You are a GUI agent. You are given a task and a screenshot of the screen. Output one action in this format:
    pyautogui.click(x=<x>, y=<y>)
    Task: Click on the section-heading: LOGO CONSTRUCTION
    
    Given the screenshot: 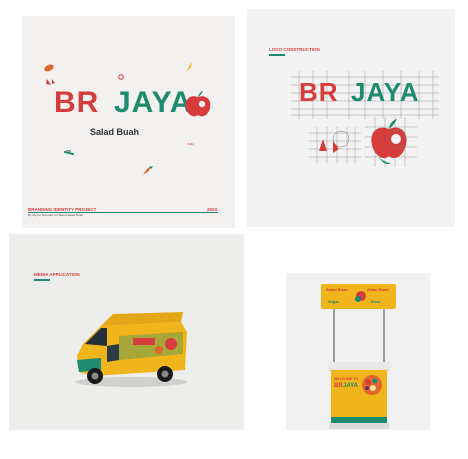 What is the action you would take?
    pyautogui.click(x=294, y=49)
    